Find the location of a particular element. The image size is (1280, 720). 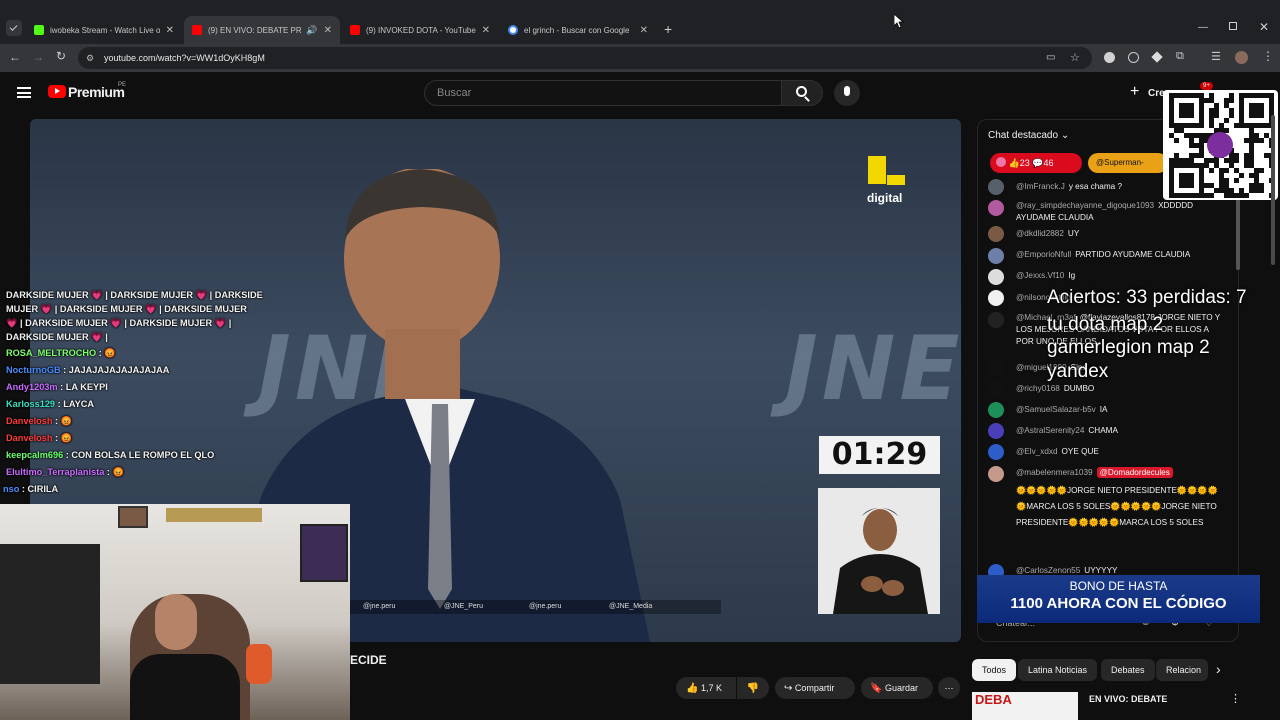

install-icon: ▭ is located at coordinates (1050, 58).